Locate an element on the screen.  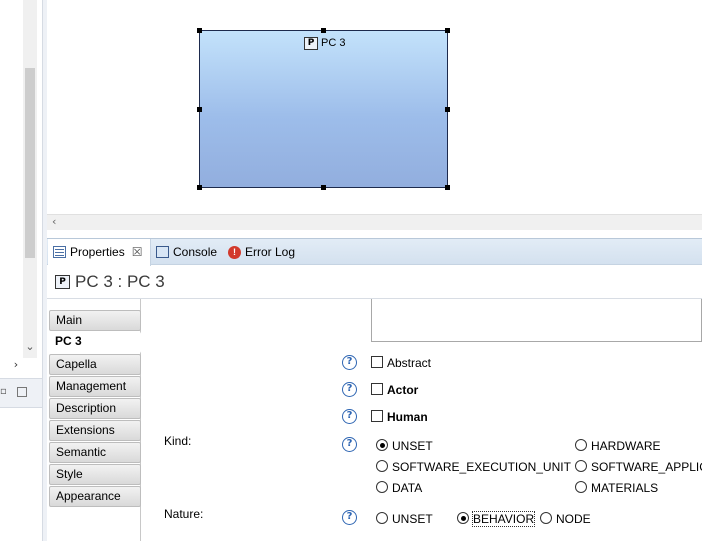
left-scrollbar-thumb is located at coordinates (30, 163).